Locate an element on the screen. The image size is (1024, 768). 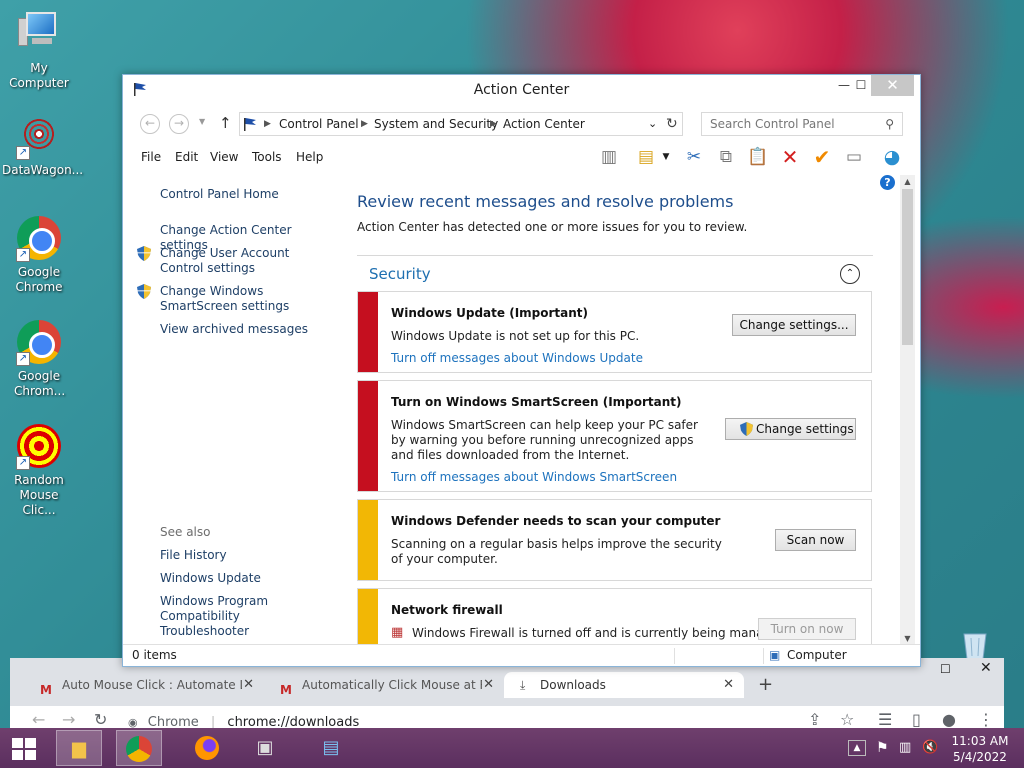
sidebar-change-smartscreen-settings: Change Windows SmartScreen settings is located at coordinates (247, 299).